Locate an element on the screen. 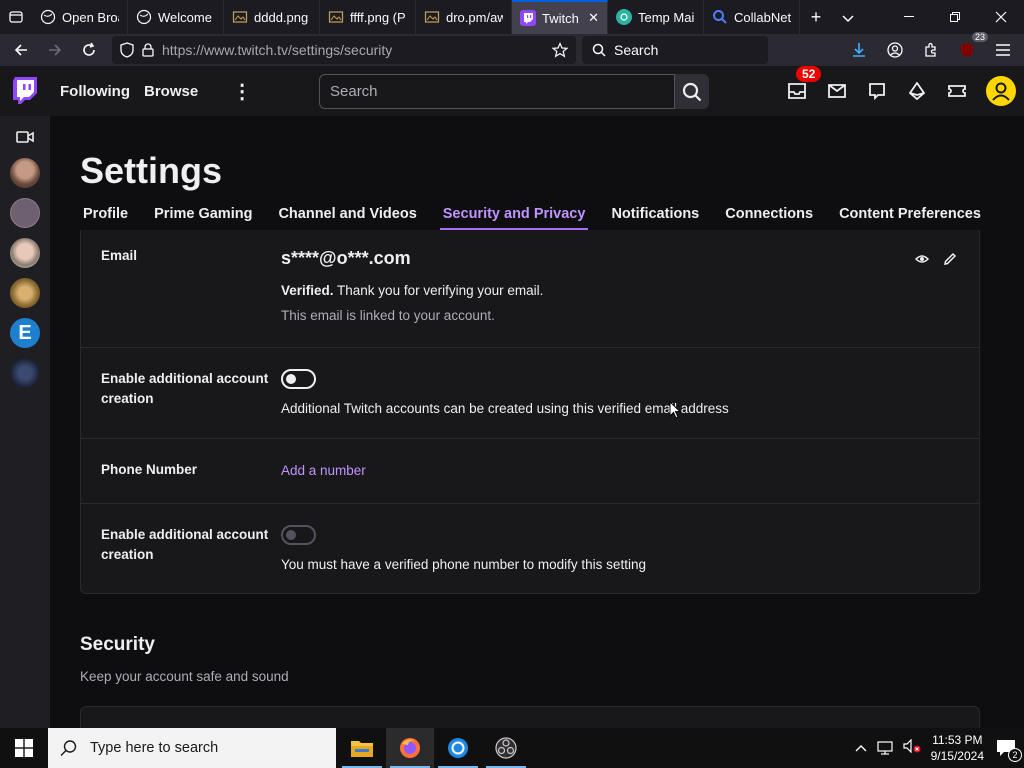 This screenshot has width=1024, height=768. firefox-icon is located at coordinates (410, 748).